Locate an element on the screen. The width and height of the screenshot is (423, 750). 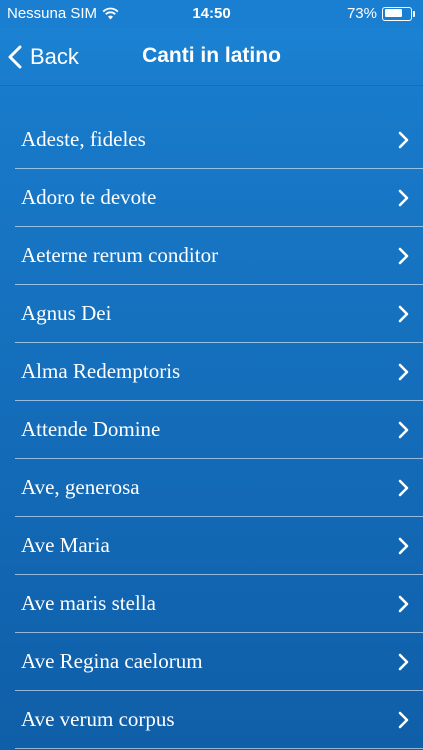
list-item: Attende Domine is located at coordinates (211, 430).